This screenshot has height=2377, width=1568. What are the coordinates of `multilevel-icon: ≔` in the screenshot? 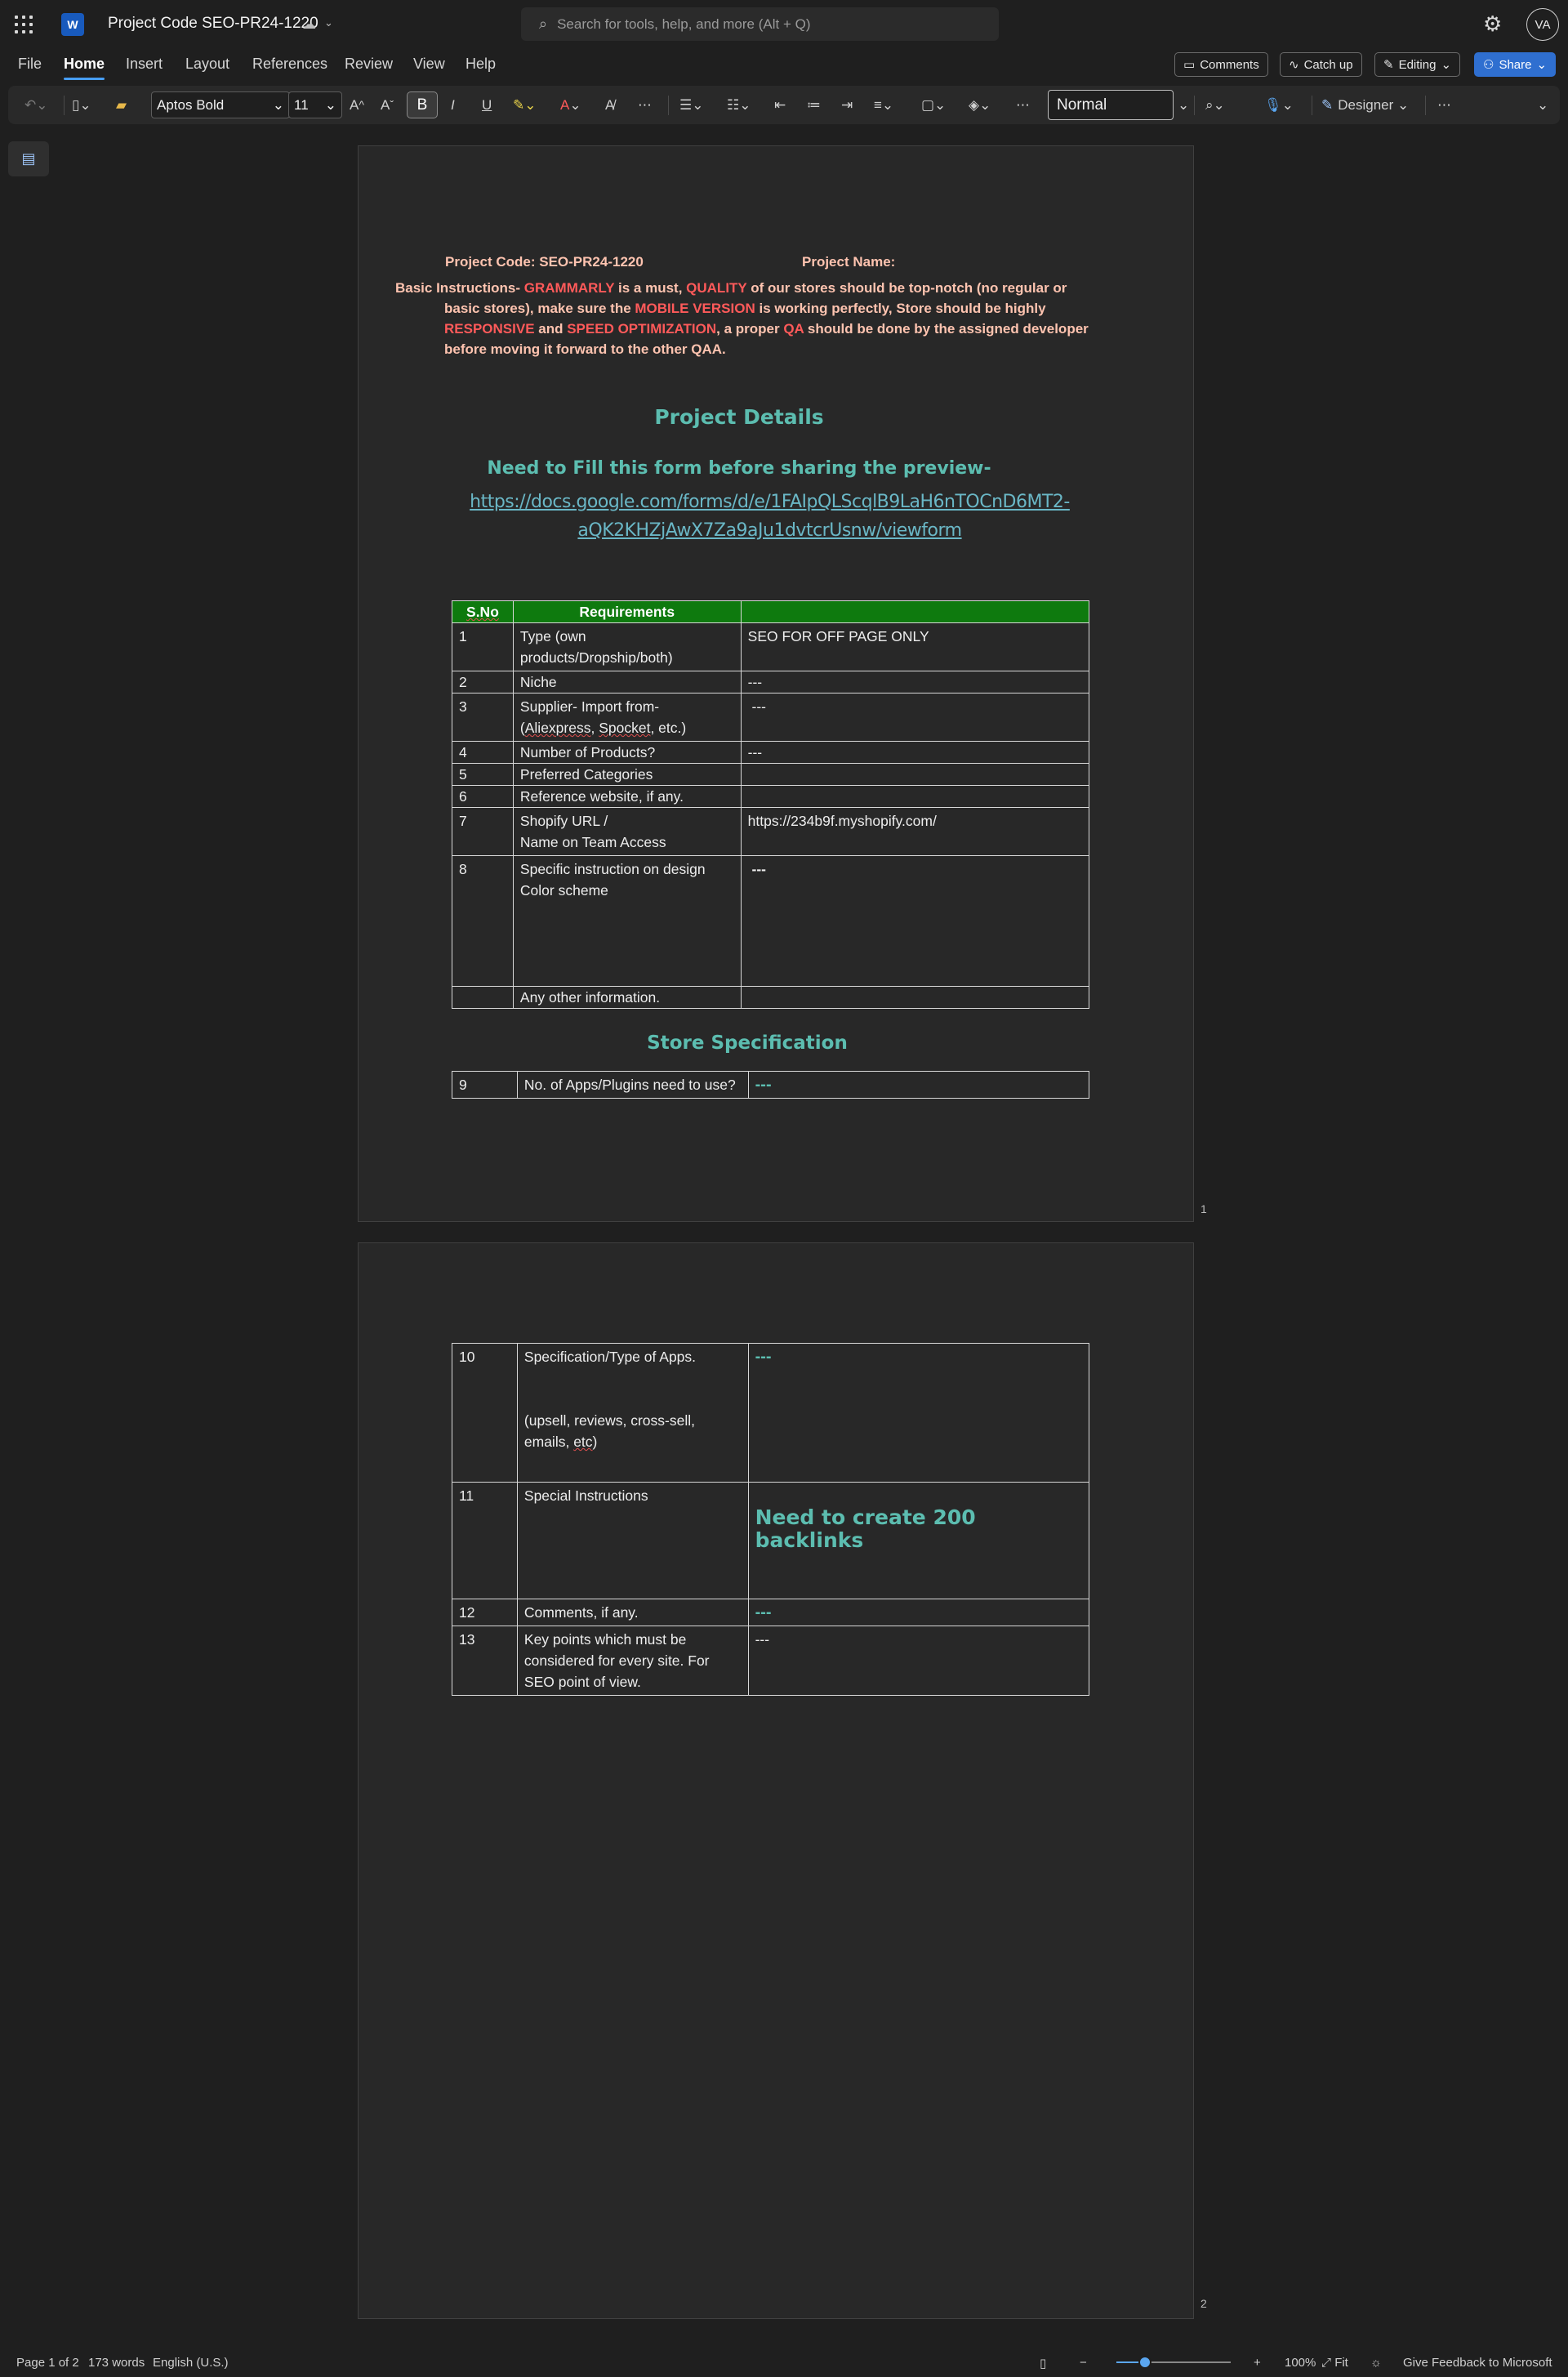 It's located at (814, 105).